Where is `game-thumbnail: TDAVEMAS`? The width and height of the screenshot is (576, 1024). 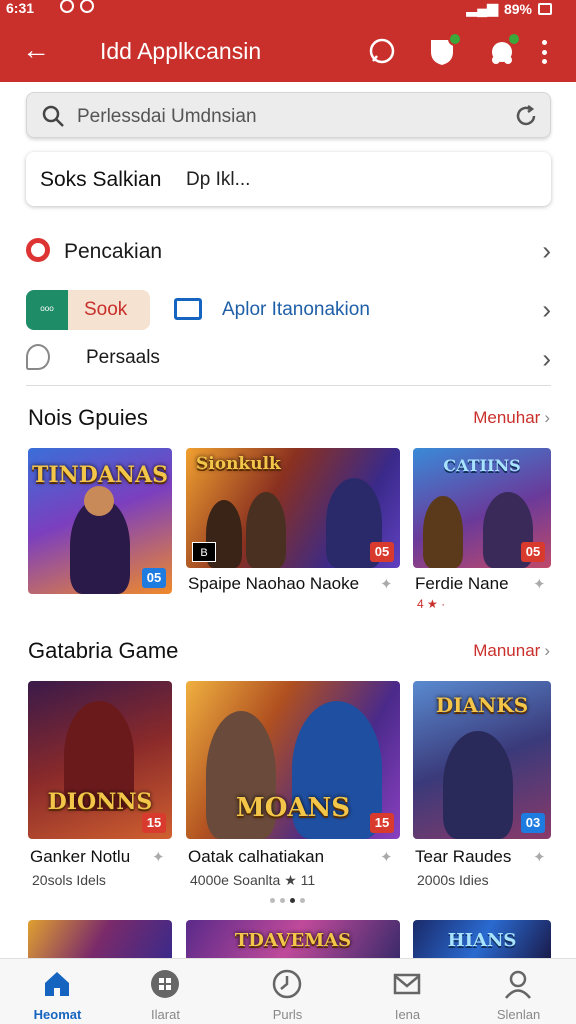 game-thumbnail: TDAVEMAS is located at coordinates (293, 940).